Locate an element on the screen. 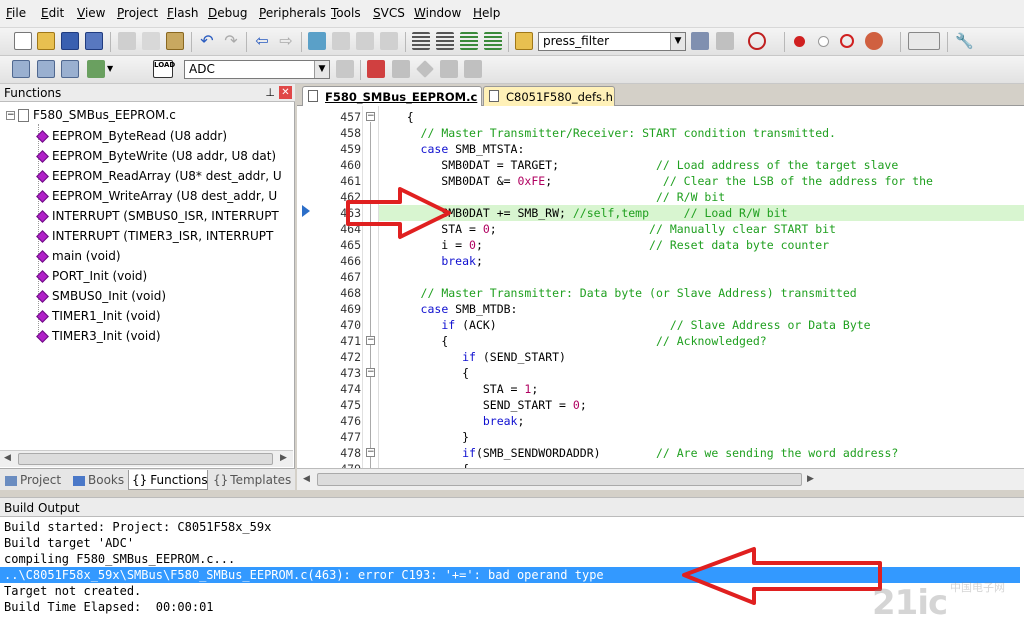 This screenshot has width=1024, height=625. incremental-find-icon is located at coordinates (725, 41).